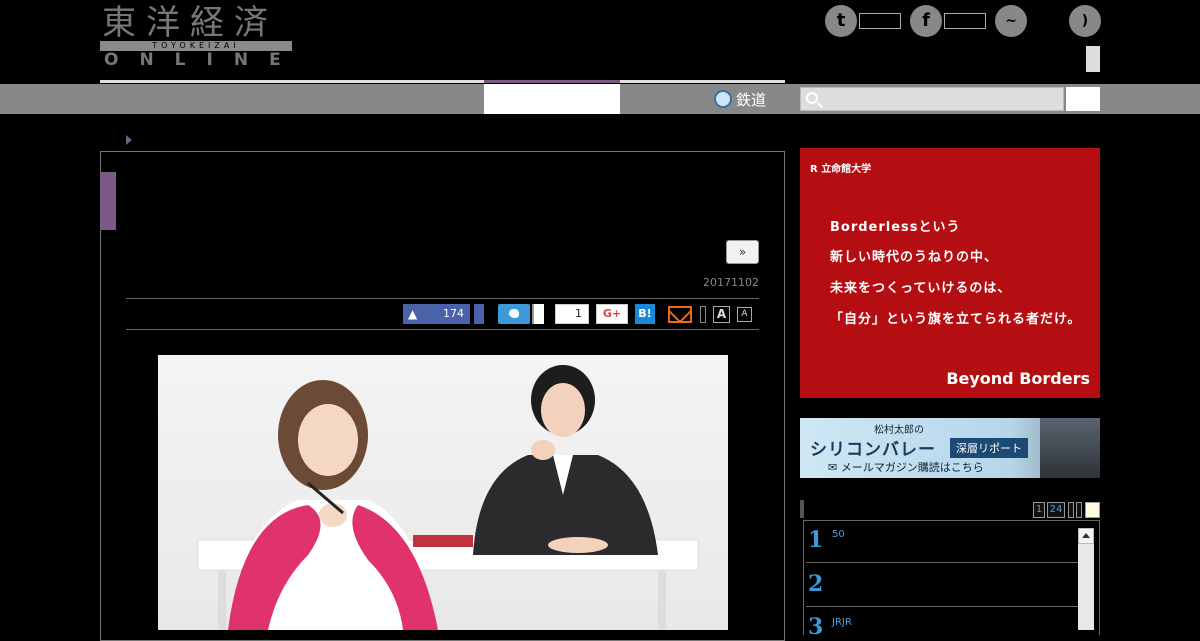  I want to click on ad-line: 「自分」という旗を立てられる者だけ。, so click(956, 319).